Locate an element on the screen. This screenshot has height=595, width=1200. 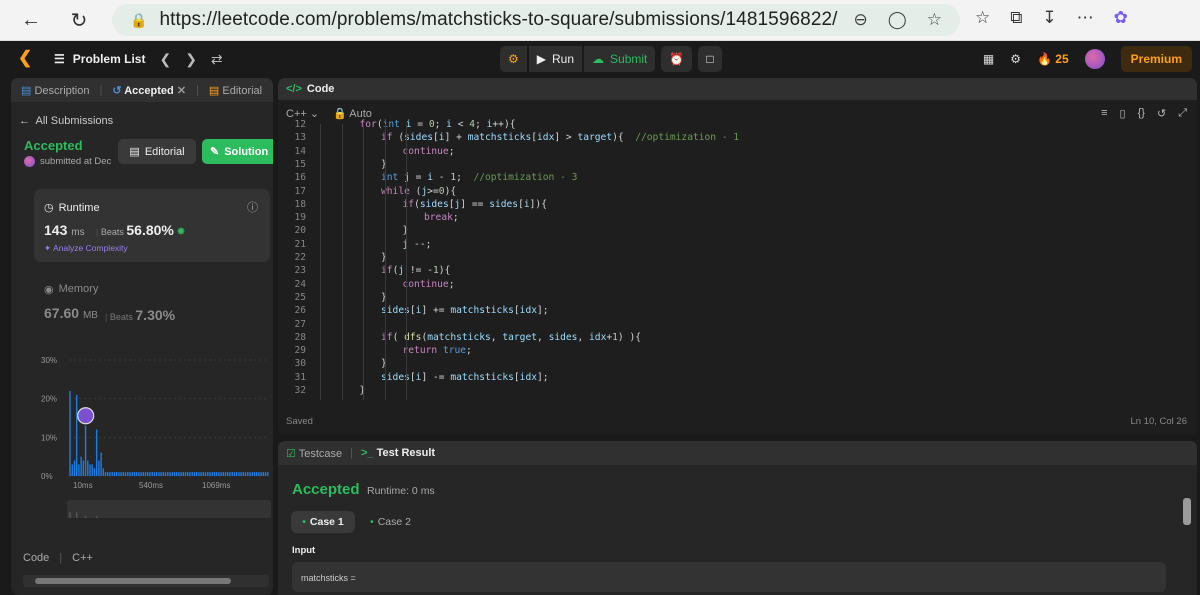
settings-gear-icon: ⚙ is located at coordinates (1015, 59).